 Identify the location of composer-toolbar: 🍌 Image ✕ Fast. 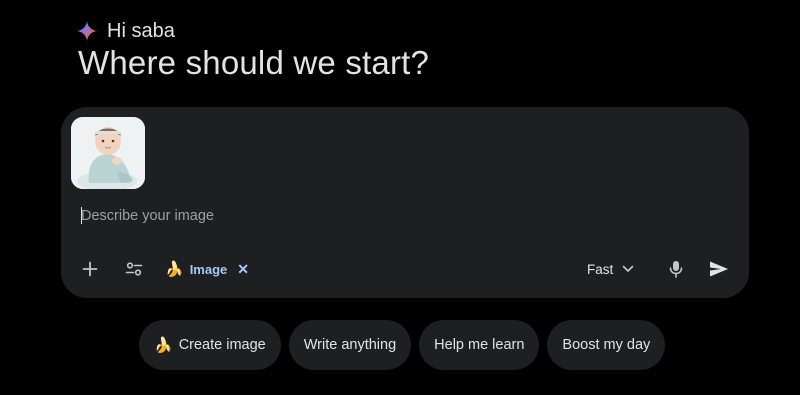
(405, 269).